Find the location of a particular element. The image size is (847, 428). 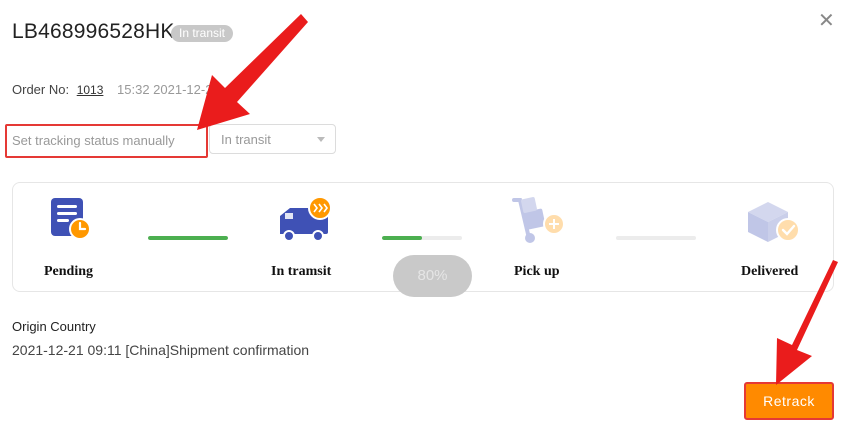

step-label-delivered: Delivered is located at coordinates (770, 271).